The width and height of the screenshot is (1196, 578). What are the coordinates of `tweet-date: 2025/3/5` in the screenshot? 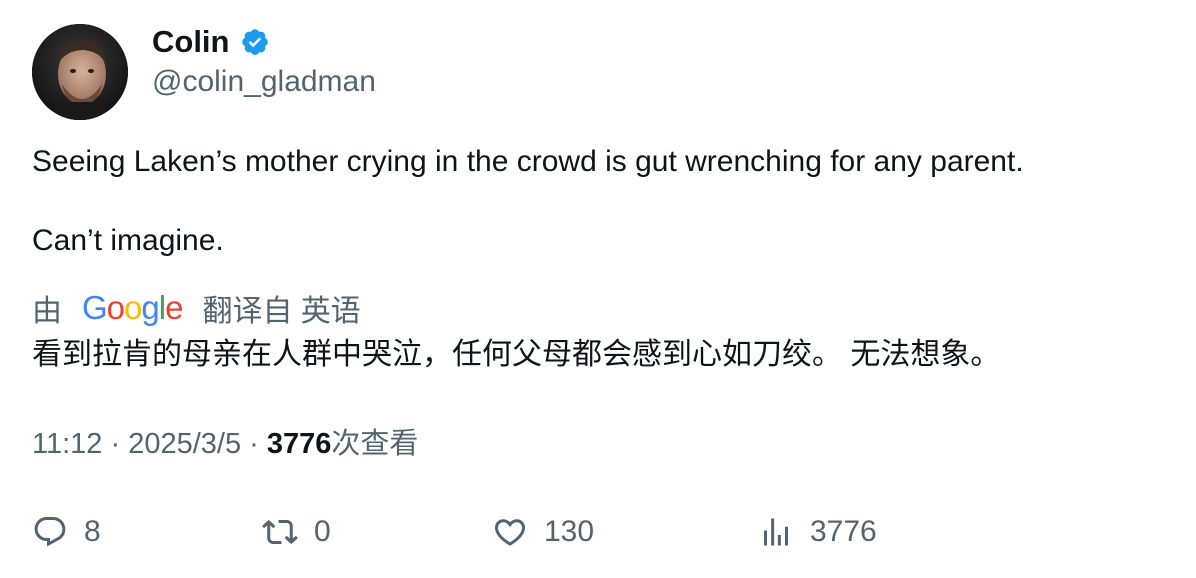 It's located at (184, 444).